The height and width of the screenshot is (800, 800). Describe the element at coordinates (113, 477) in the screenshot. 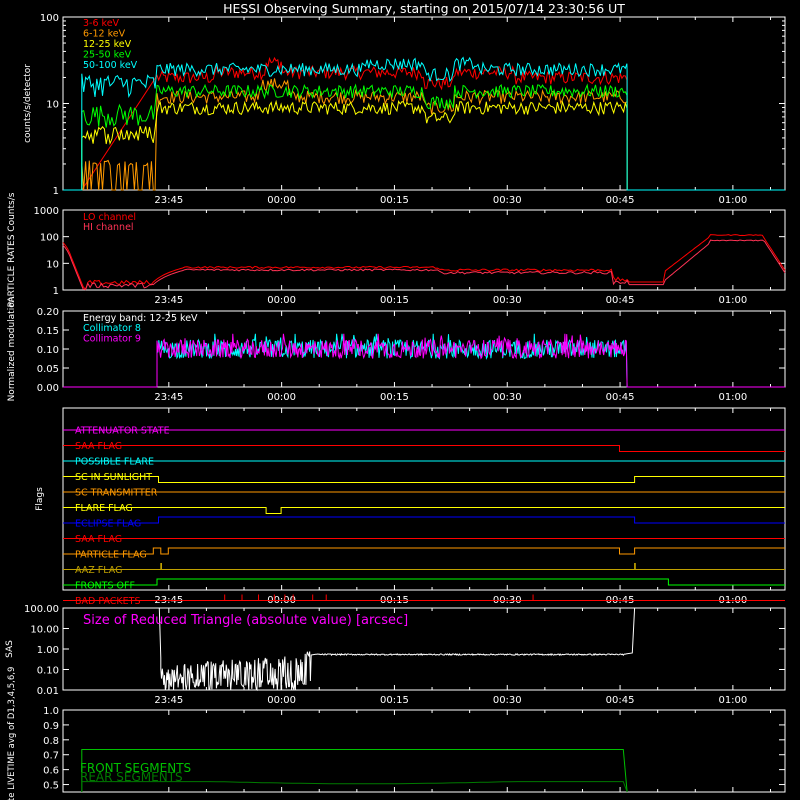

I see `flag-label: SC IN SUNLIGHT` at that location.